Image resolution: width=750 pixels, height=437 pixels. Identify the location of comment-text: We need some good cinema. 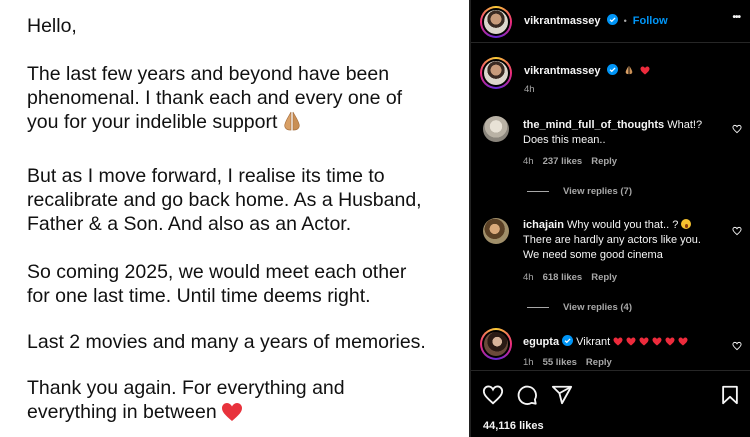
(593, 255).